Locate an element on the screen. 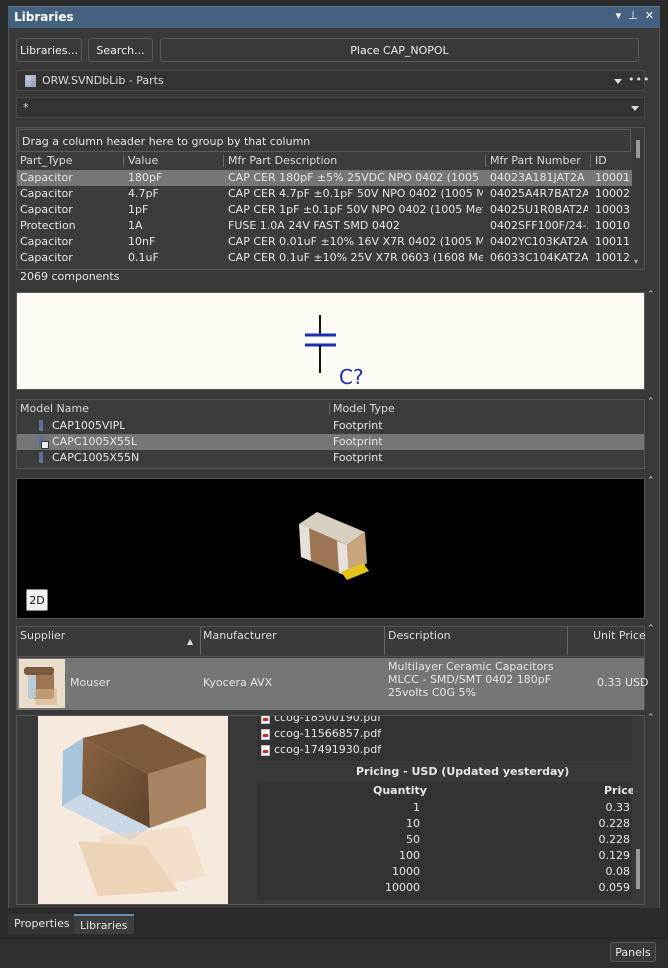  model-name: CAPC1005X55L is located at coordinates (95, 441).